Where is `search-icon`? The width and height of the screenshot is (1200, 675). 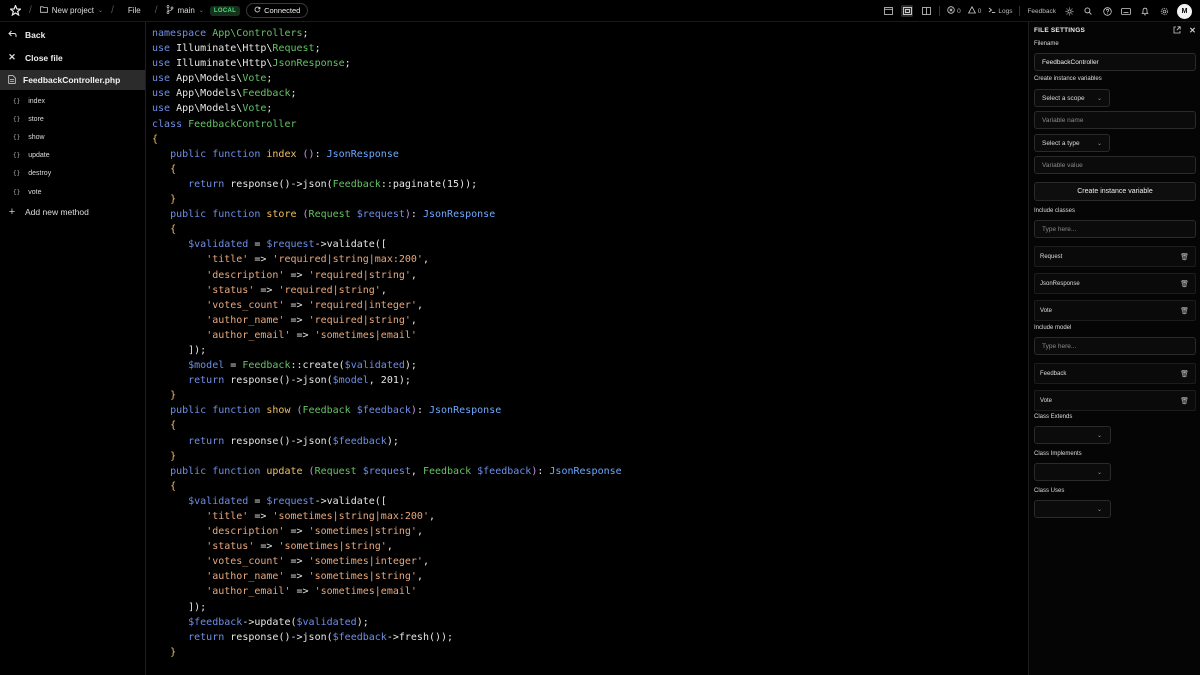
search-icon is located at coordinates (1088, 11).